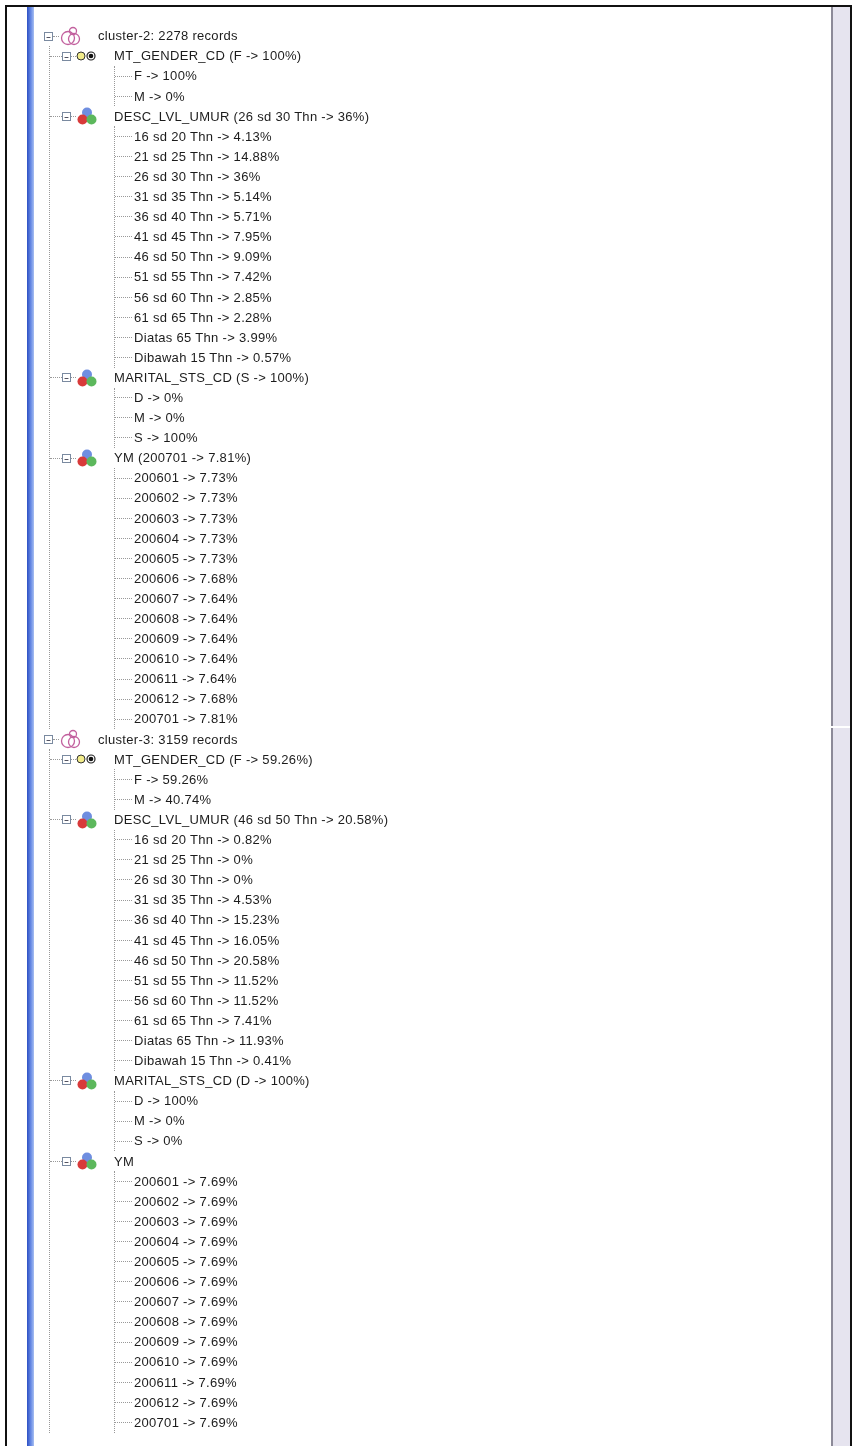  Describe the element at coordinates (186, 619) in the screenshot. I see `tree-node-label: 200608 -> 7.64%` at that location.